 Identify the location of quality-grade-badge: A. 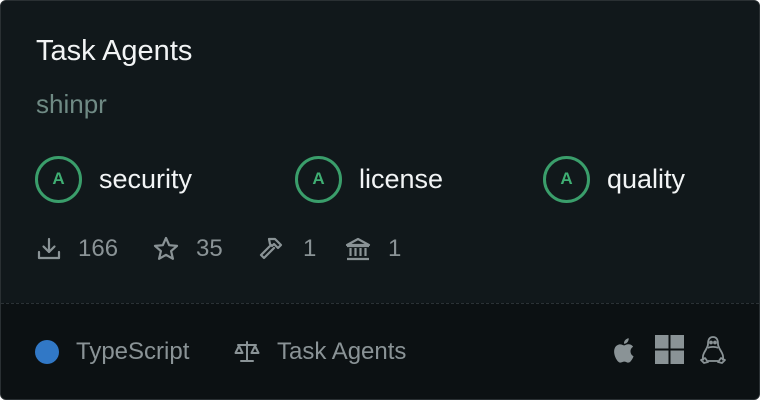
(566, 179).